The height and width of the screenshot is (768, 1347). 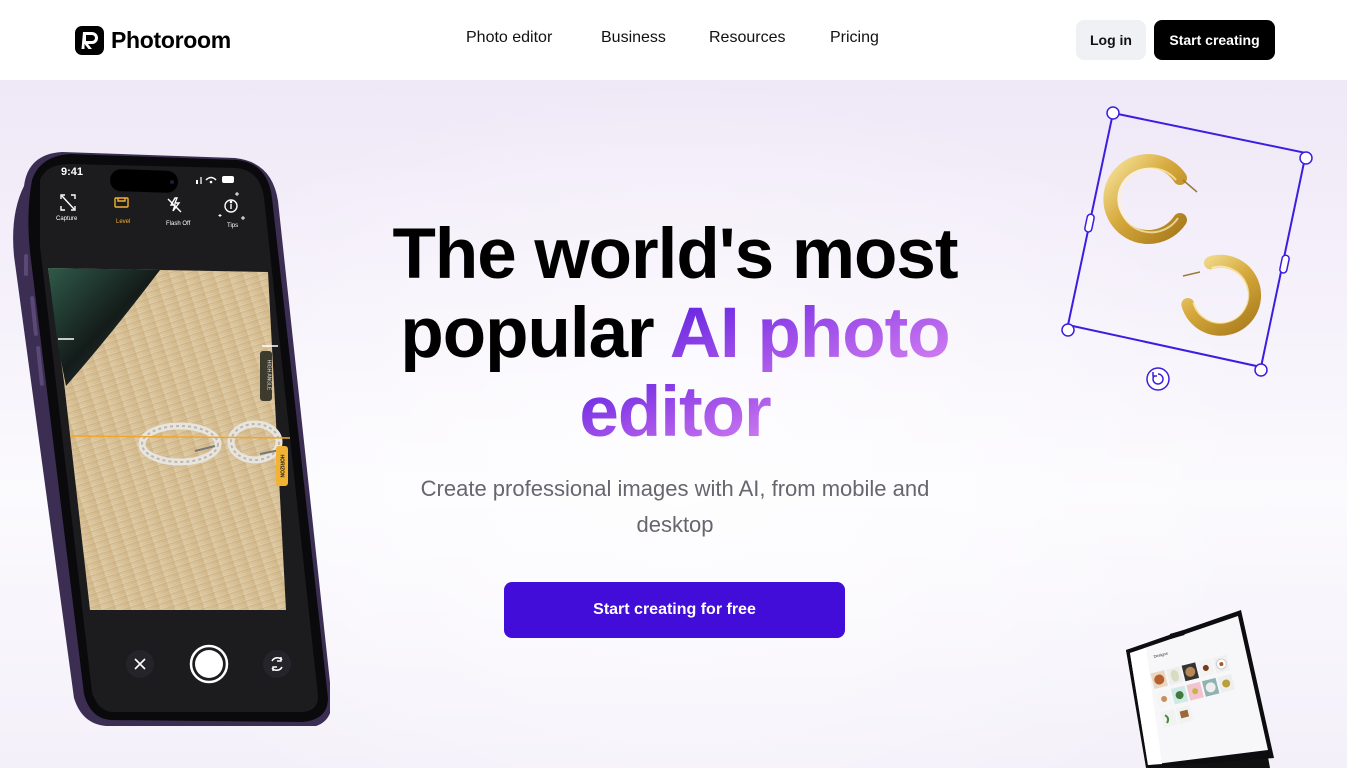 I want to click on start-creating-free-button: Start creating for free, so click(x=674, y=610).